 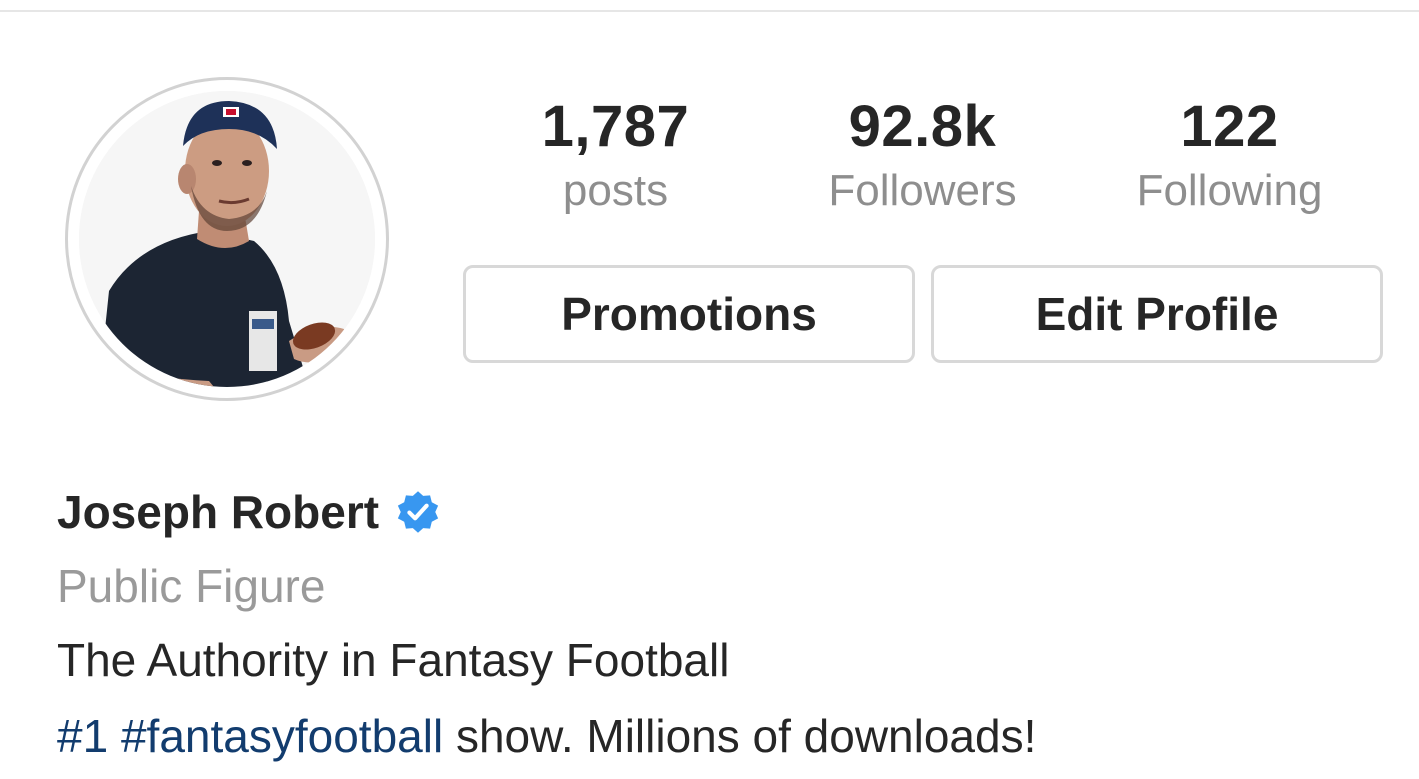 I want to click on stat-followers: 92.8k Followers, so click(x=922, y=156).